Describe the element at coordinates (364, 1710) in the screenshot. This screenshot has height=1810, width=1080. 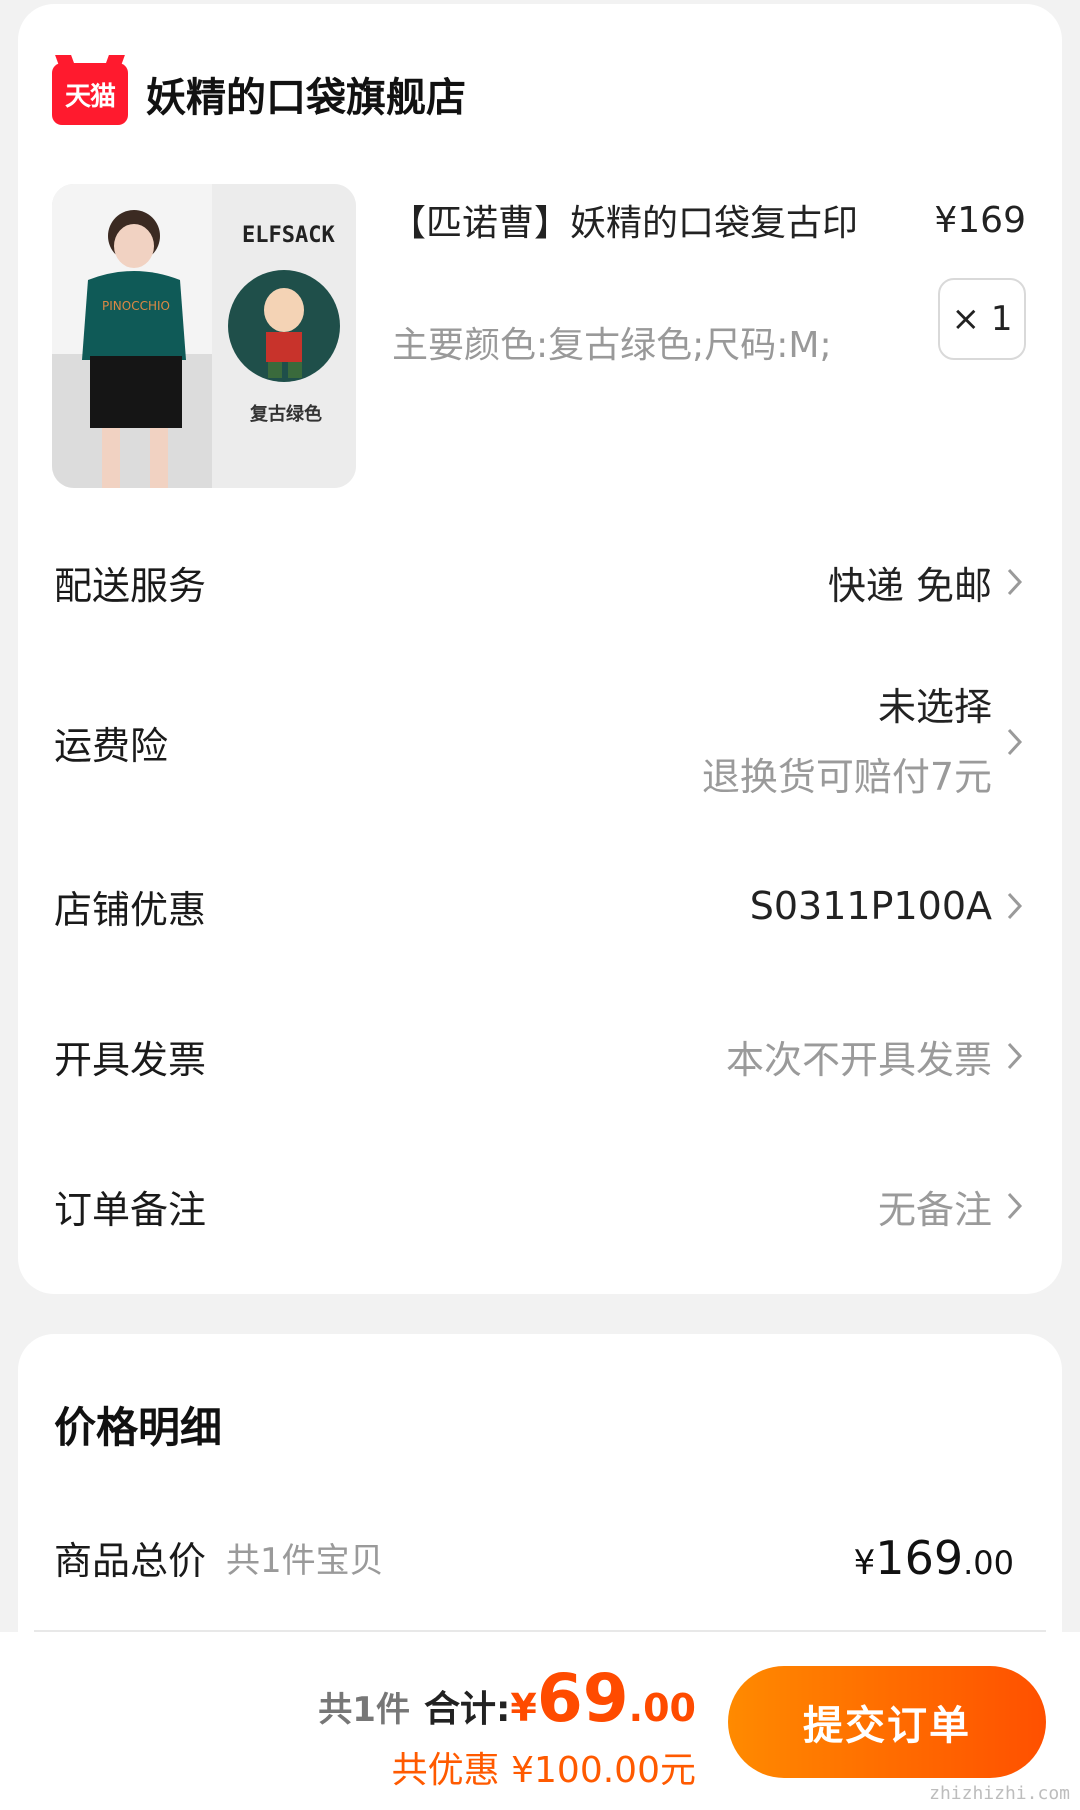
I see `item-count: 共1件` at that location.